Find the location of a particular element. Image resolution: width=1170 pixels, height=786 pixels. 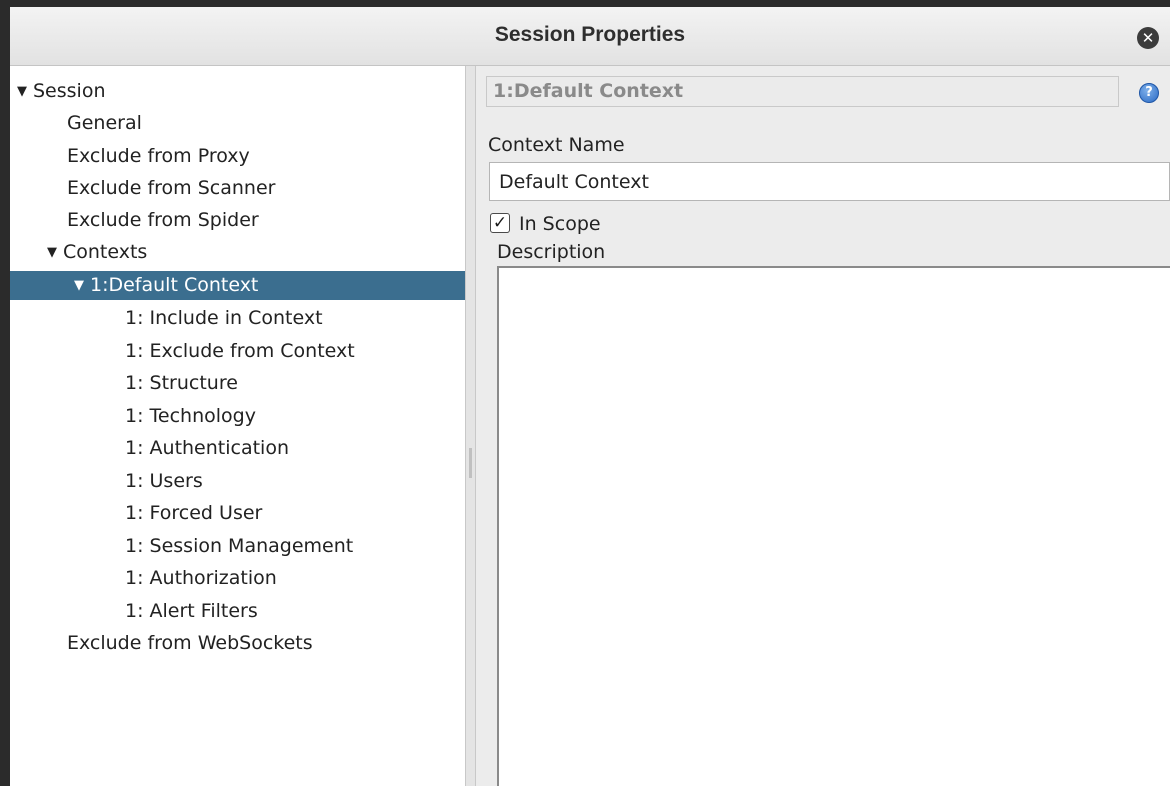

tree-item-label: 1: Session Management is located at coordinates (239, 546).